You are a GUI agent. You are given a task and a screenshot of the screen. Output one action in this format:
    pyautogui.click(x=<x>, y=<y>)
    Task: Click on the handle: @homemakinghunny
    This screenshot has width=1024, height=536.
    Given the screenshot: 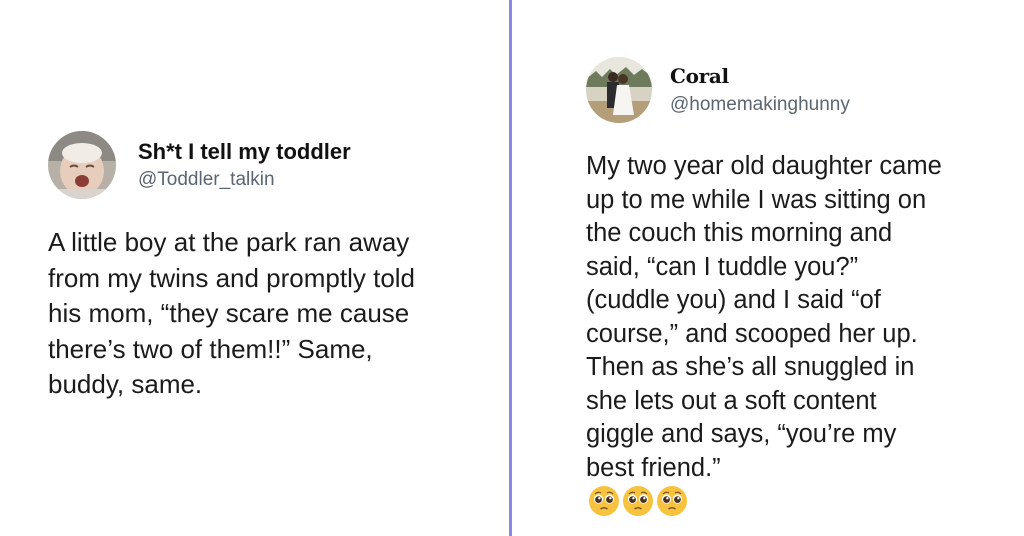 What is the action you would take?
    pyautogui.click(x=760, y=105)
    